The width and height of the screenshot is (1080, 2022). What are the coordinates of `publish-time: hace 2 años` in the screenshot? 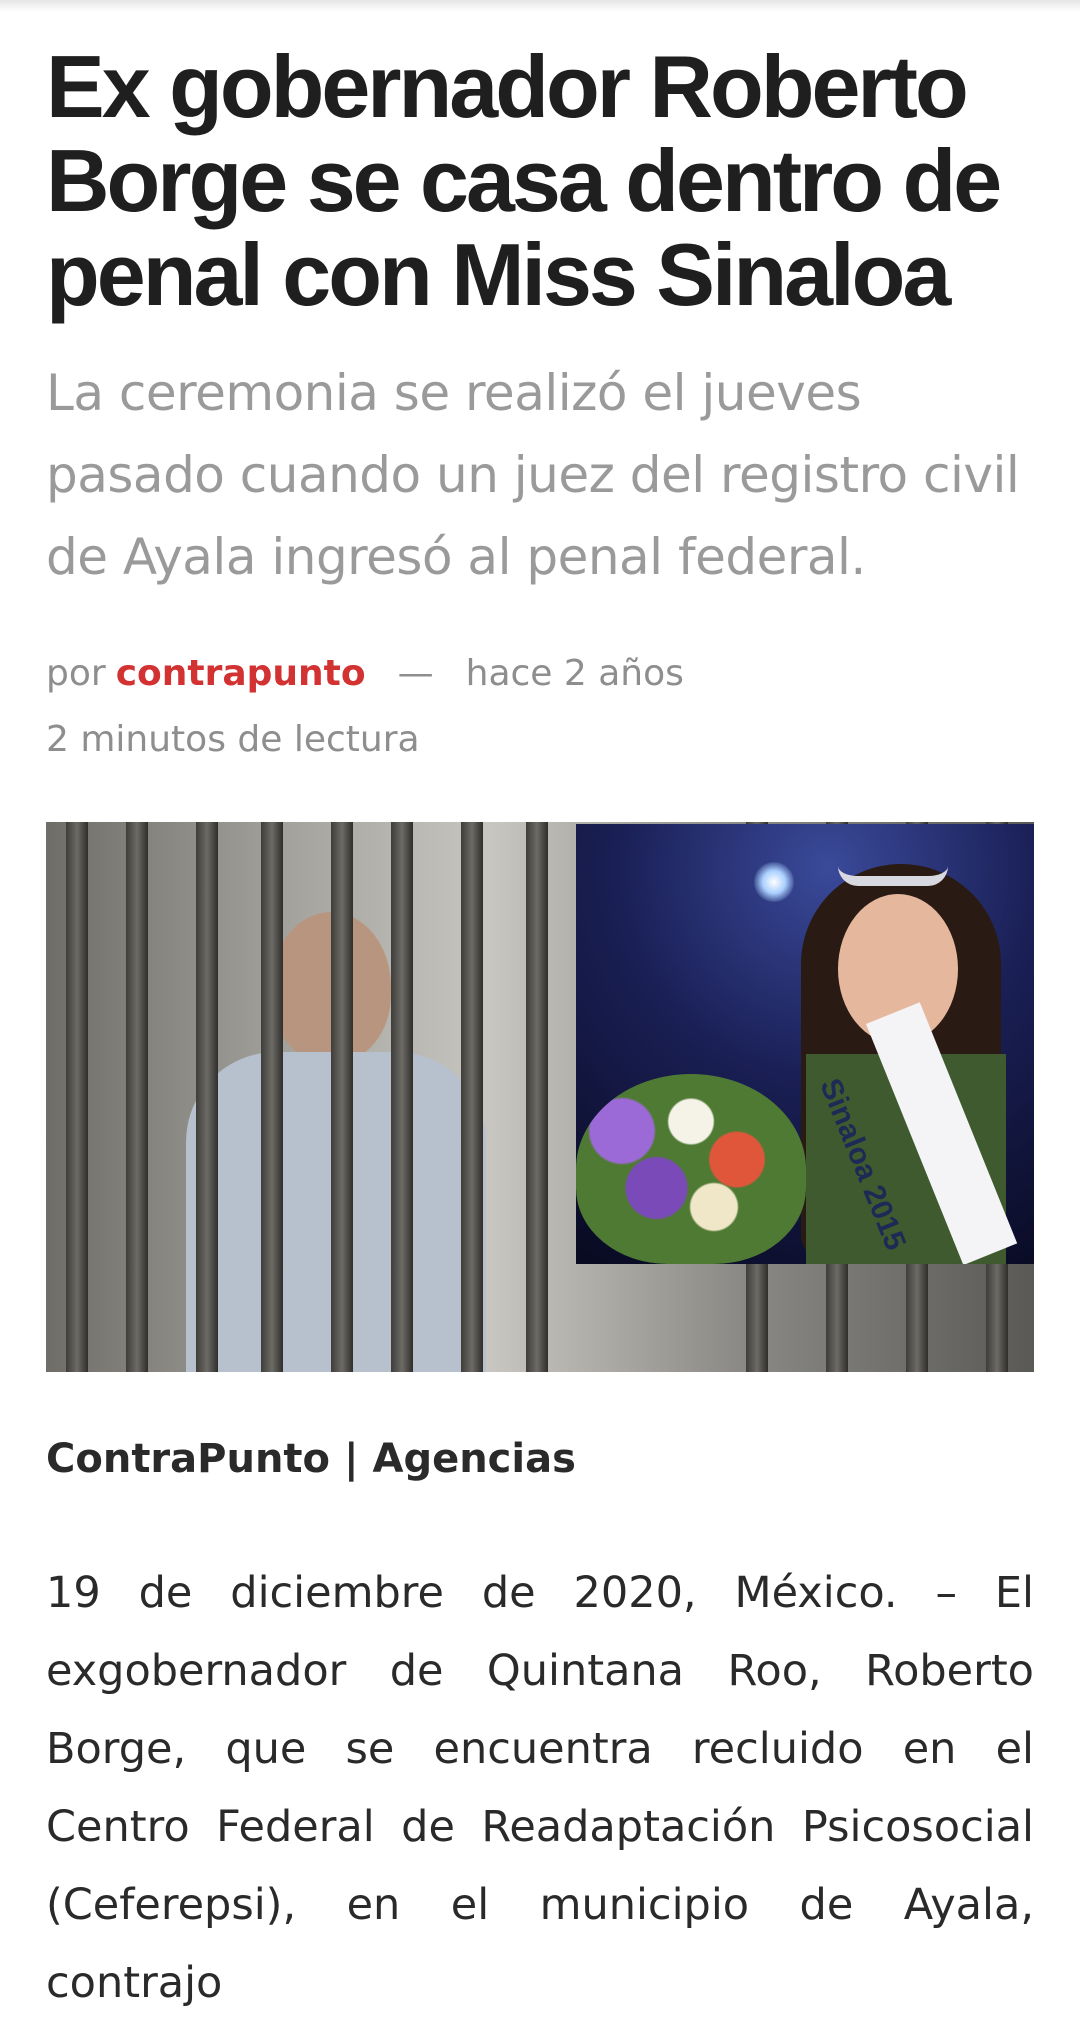 It's located at (574, 673).